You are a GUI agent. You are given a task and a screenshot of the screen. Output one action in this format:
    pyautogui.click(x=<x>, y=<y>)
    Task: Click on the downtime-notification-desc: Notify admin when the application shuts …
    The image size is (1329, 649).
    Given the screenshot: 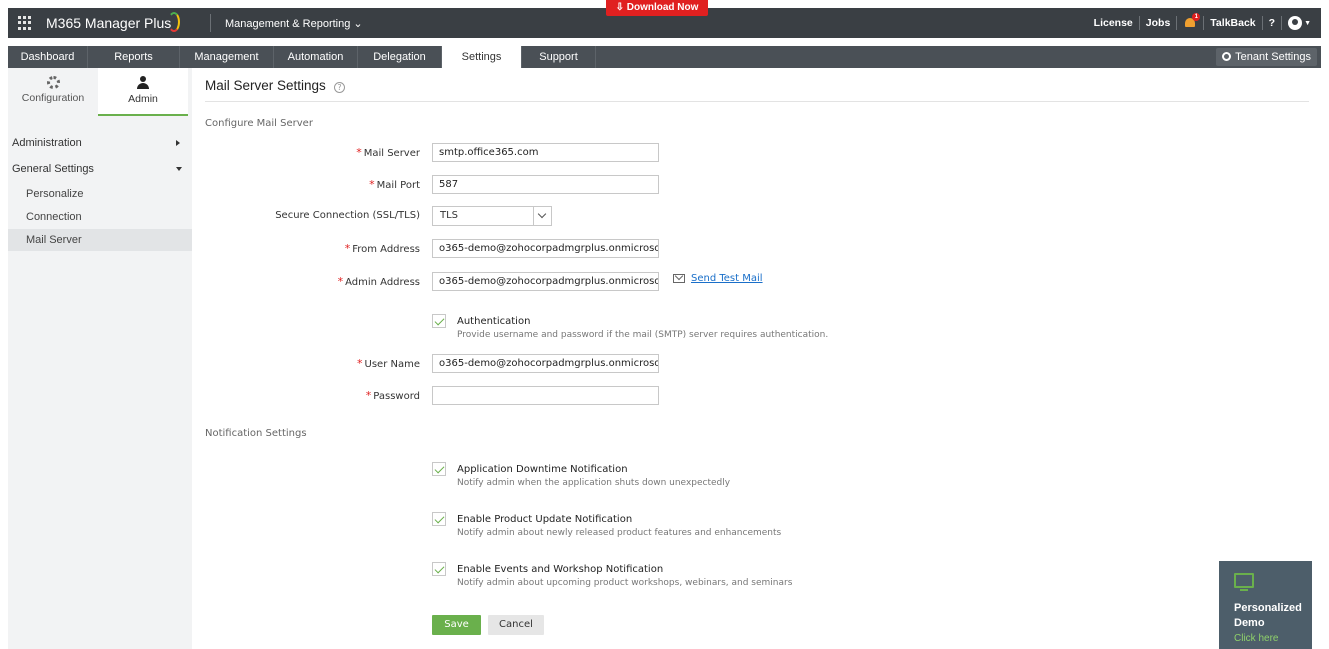 What is the action you would take?
    pyautogui.click(x=594, y=483)
    